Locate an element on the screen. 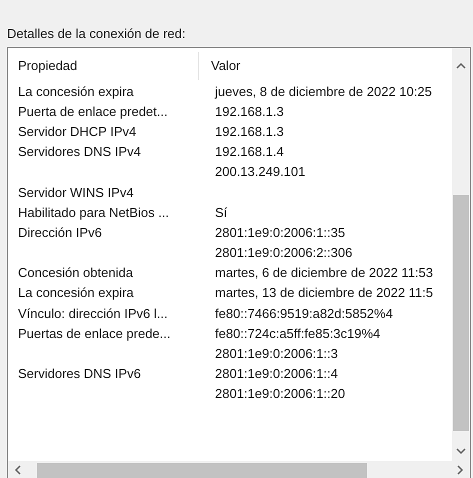 Image resolution: width=473 pixels, height=478 pixels. property-name: Servidores DNS IPv4 is located at coordinates (79, 152).